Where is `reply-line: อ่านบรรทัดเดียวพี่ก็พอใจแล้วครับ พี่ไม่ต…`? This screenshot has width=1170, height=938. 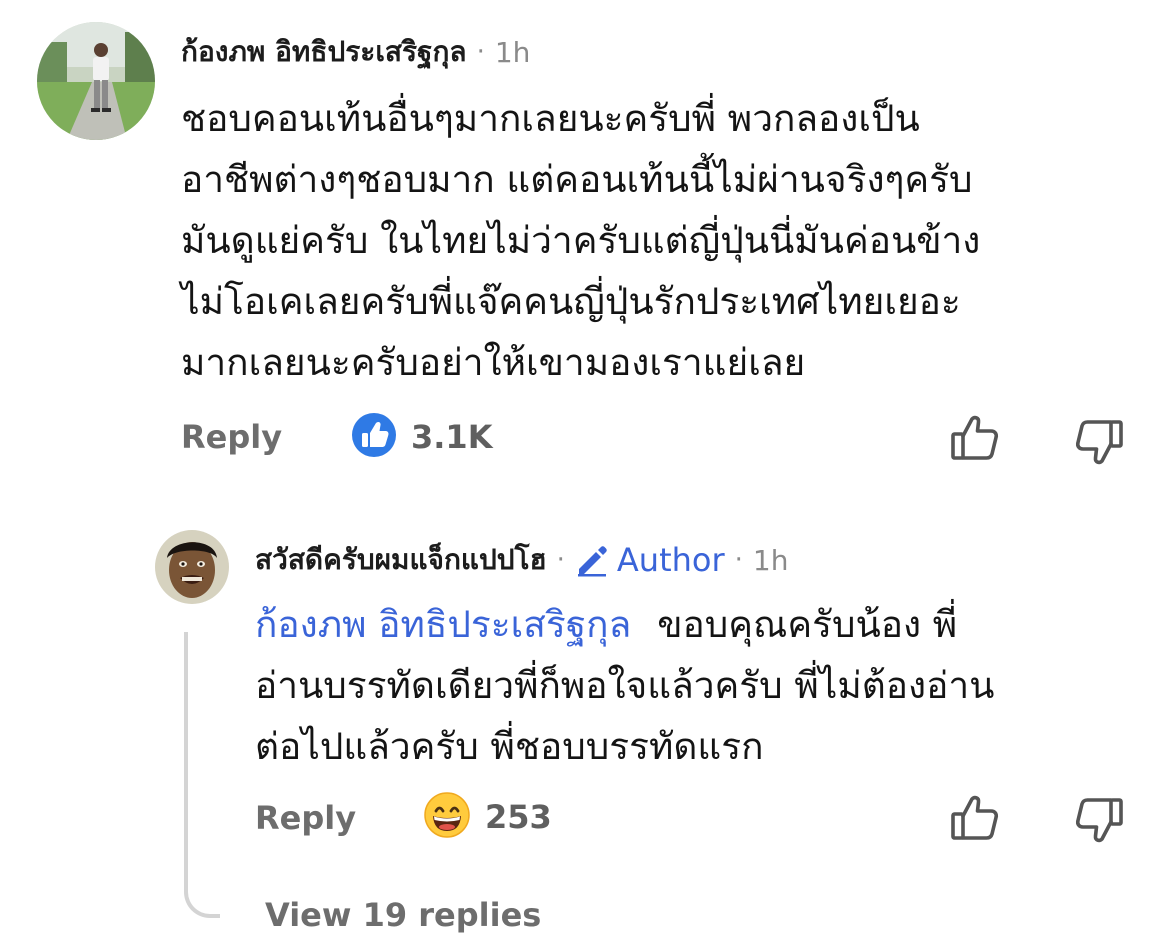 reply-line: อ่านบรรทัดเดียวพี่ก็พอใจแล้วครับ พี่ไม่ต… is located at coordinates (625, 685).